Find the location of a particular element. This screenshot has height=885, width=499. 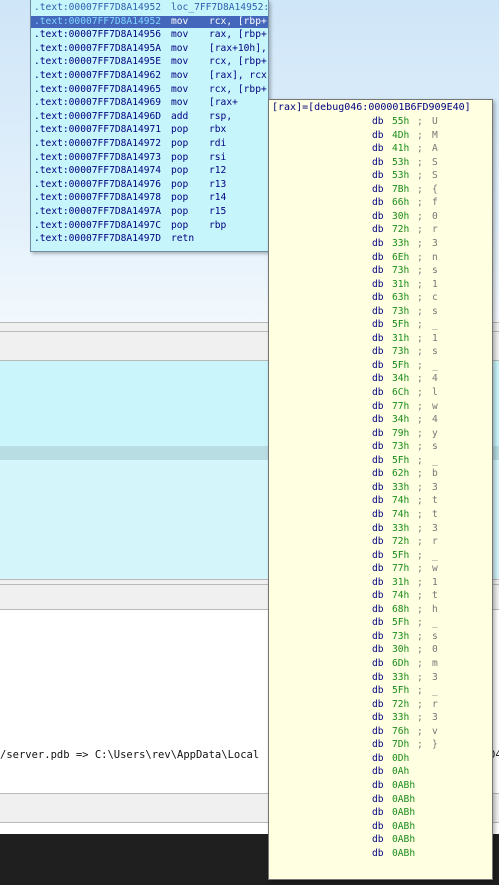

memory-byte-value: 0Ah is located at coordinates (401, 772).